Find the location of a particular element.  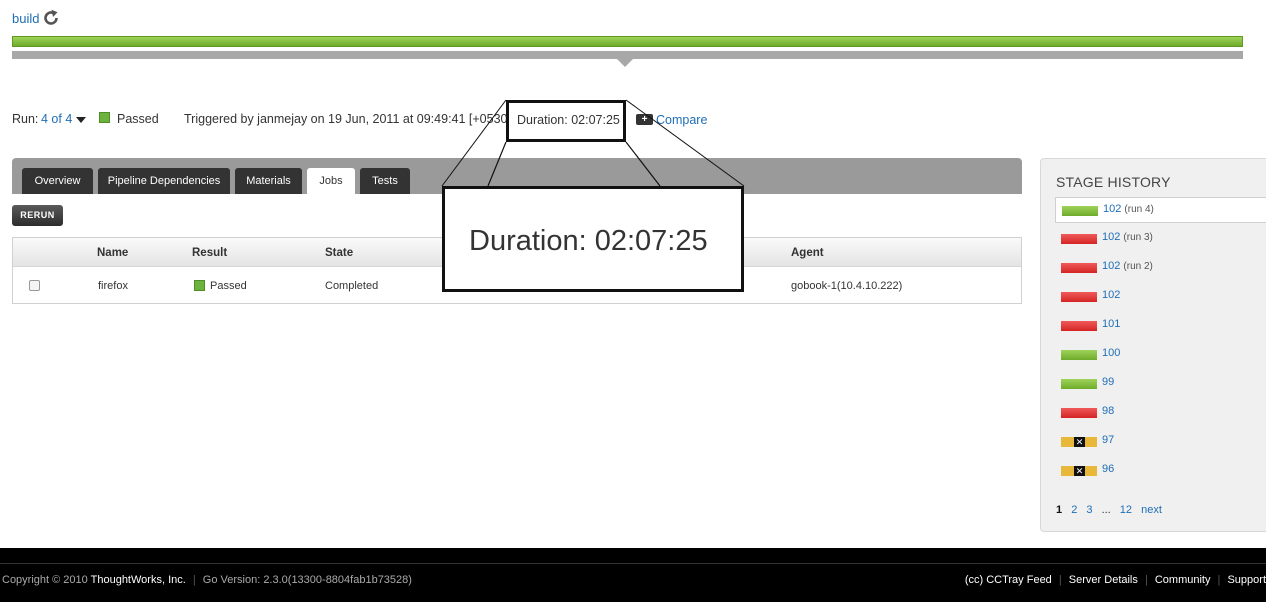

stage-run-link: 101 is located at coordinates (1111, 324).